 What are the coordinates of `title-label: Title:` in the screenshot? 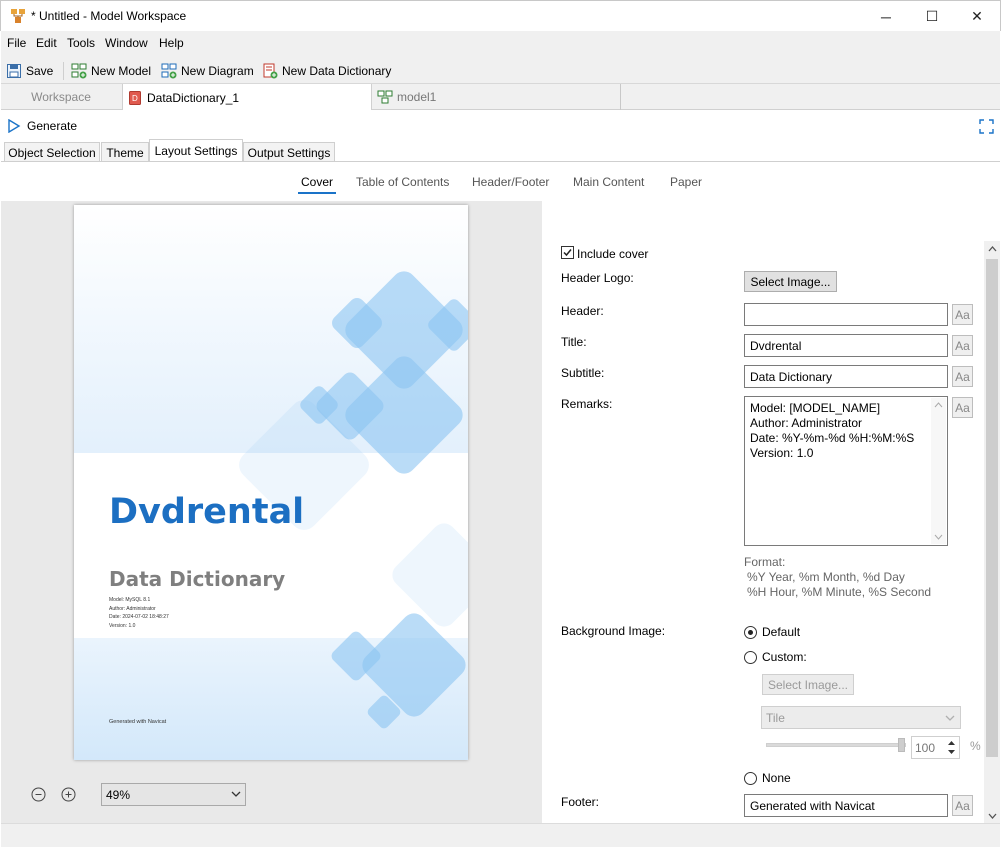 It's located at (574, 342).